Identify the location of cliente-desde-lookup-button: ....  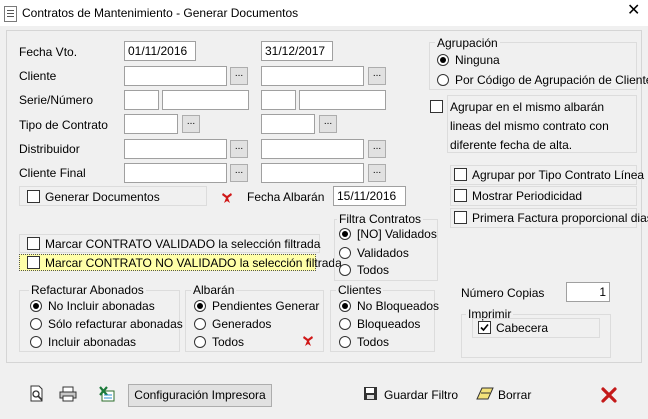
(239, 76).